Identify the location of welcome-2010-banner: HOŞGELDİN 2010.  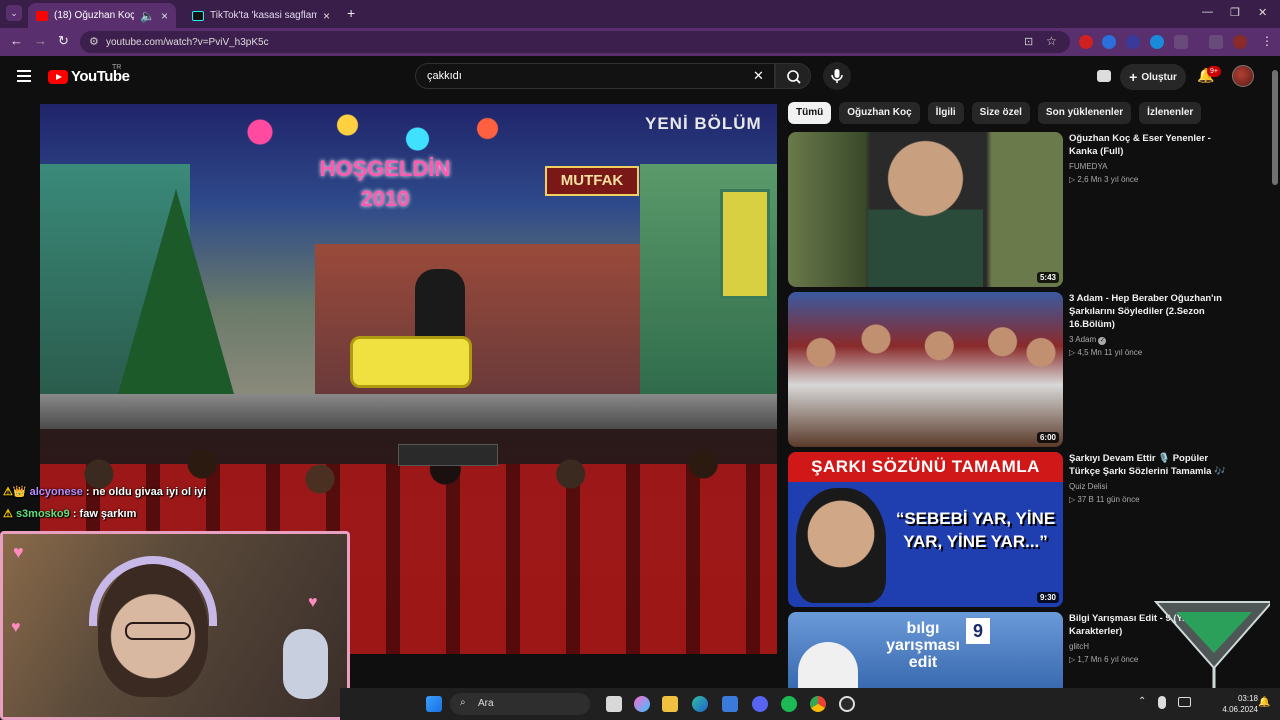
(385, 189).